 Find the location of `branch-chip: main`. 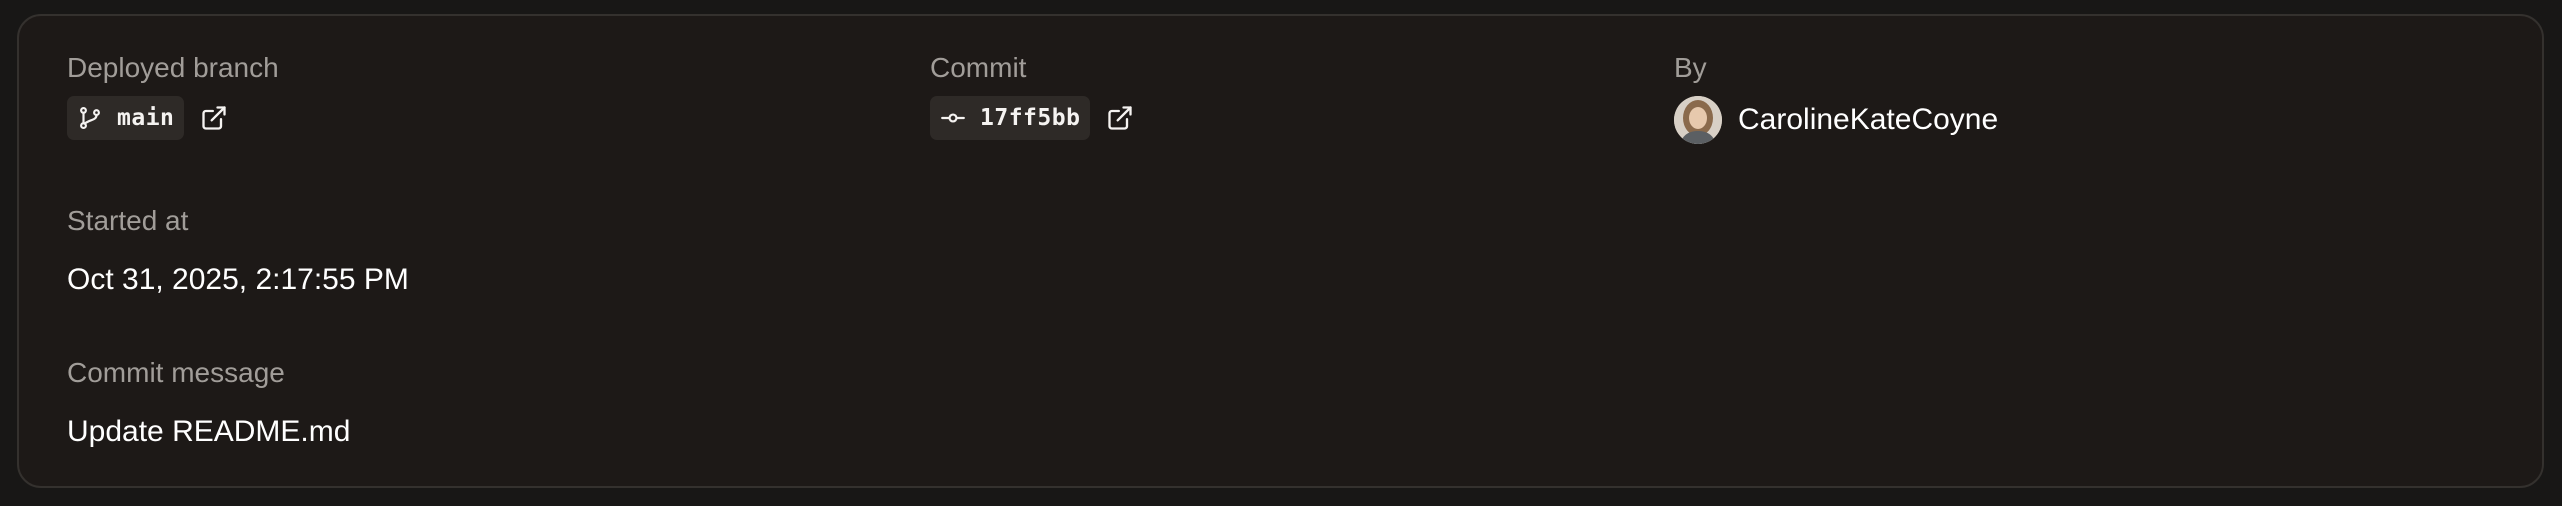

branch-chip: main is located at coordinates (126, 118).